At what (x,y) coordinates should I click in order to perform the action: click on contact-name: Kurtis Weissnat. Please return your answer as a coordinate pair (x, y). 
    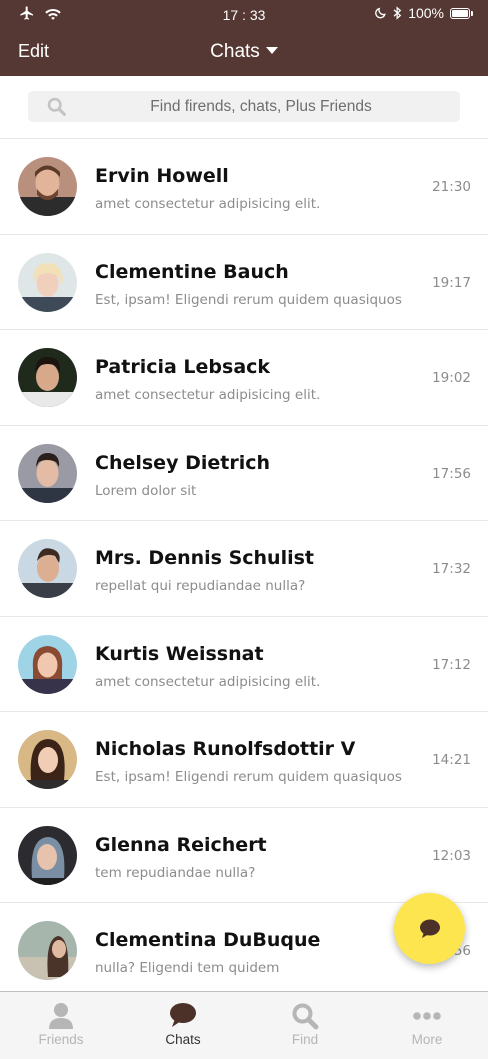
    Looking at the image, I should click on (179, 653).